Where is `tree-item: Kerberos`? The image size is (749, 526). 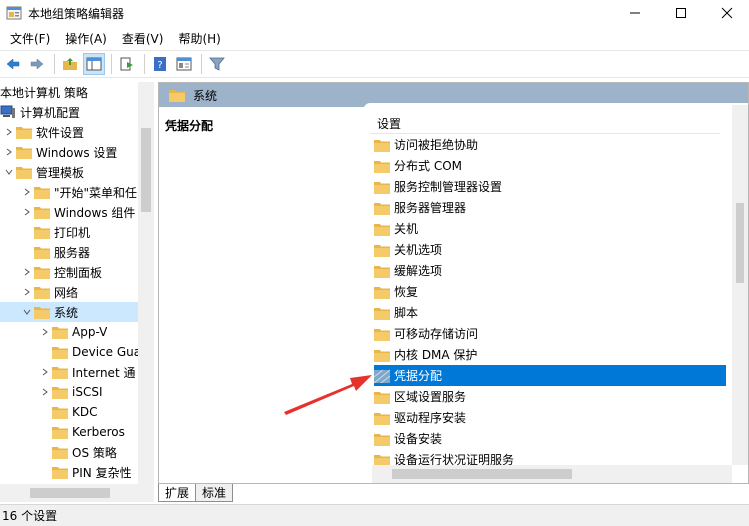 tree-item: Kerberos is located at coordinates (70, 432).